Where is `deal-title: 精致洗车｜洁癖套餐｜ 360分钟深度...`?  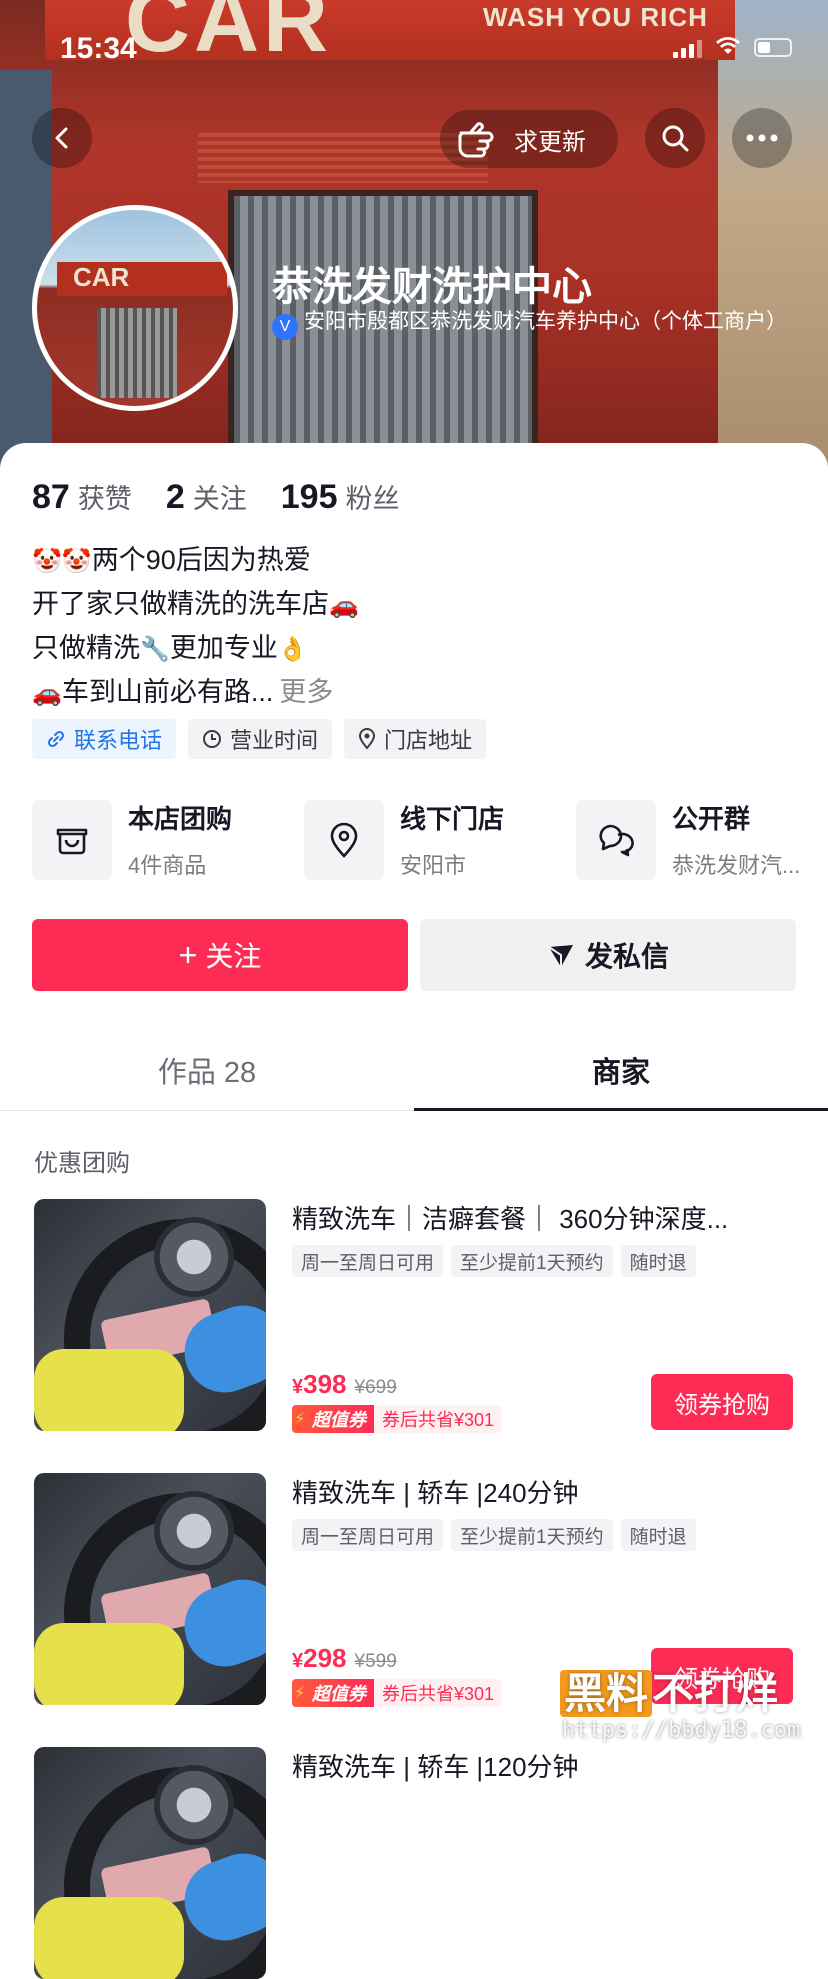
deal-title: 精致洗车｜洁癖套餐｜ 360分钟深度... is located at coordinates (510, 1219).